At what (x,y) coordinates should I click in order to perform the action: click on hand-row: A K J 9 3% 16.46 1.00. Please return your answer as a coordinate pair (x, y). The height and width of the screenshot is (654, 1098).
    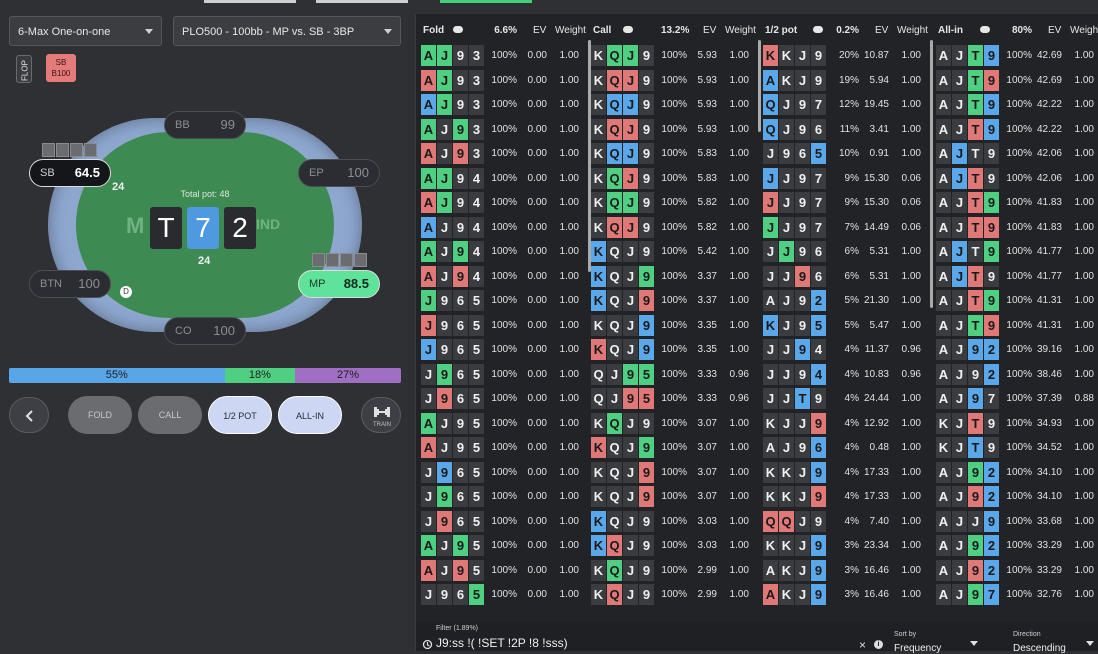
    Looking at the image, I should click on (847, 594).